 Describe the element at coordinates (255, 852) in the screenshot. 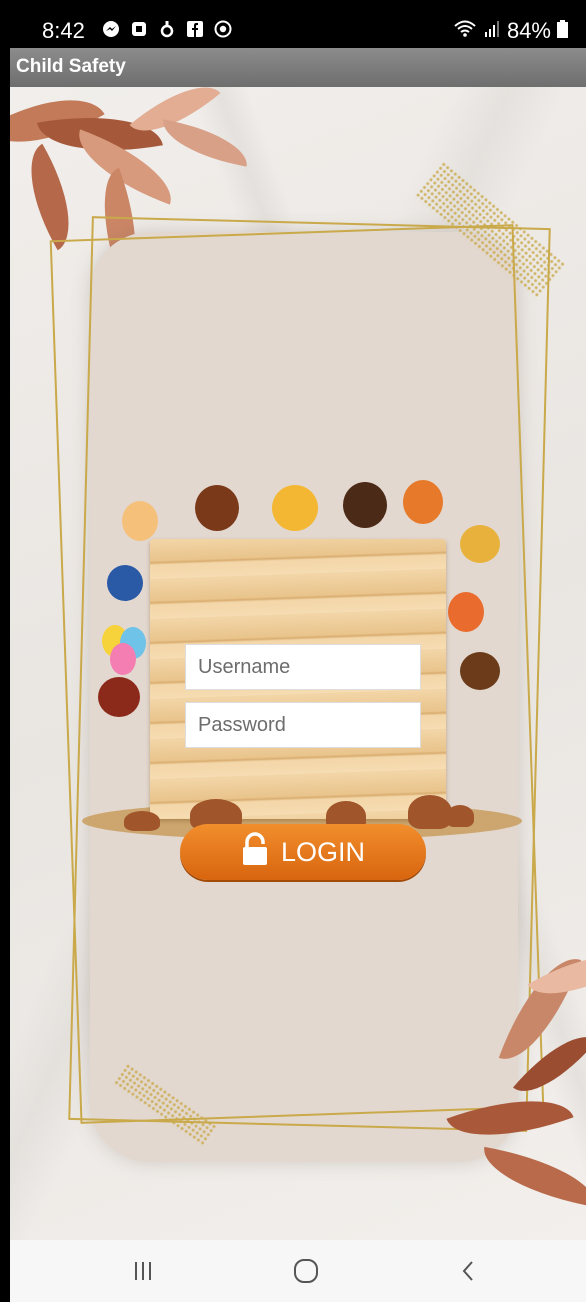

I see `lock-icon` at that location.